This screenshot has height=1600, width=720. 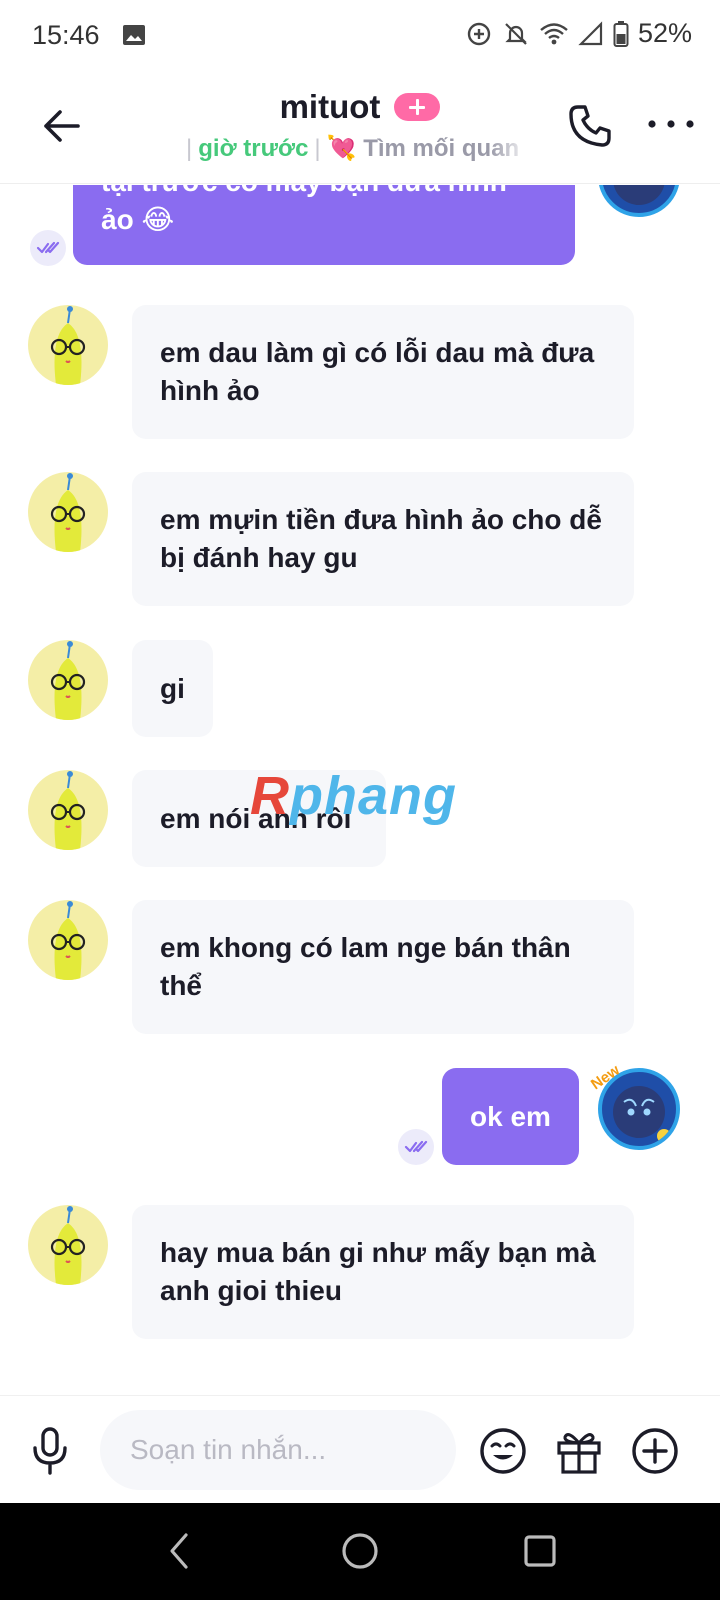 I want to click on plus-badge-icon, so click(x=417, y=107).